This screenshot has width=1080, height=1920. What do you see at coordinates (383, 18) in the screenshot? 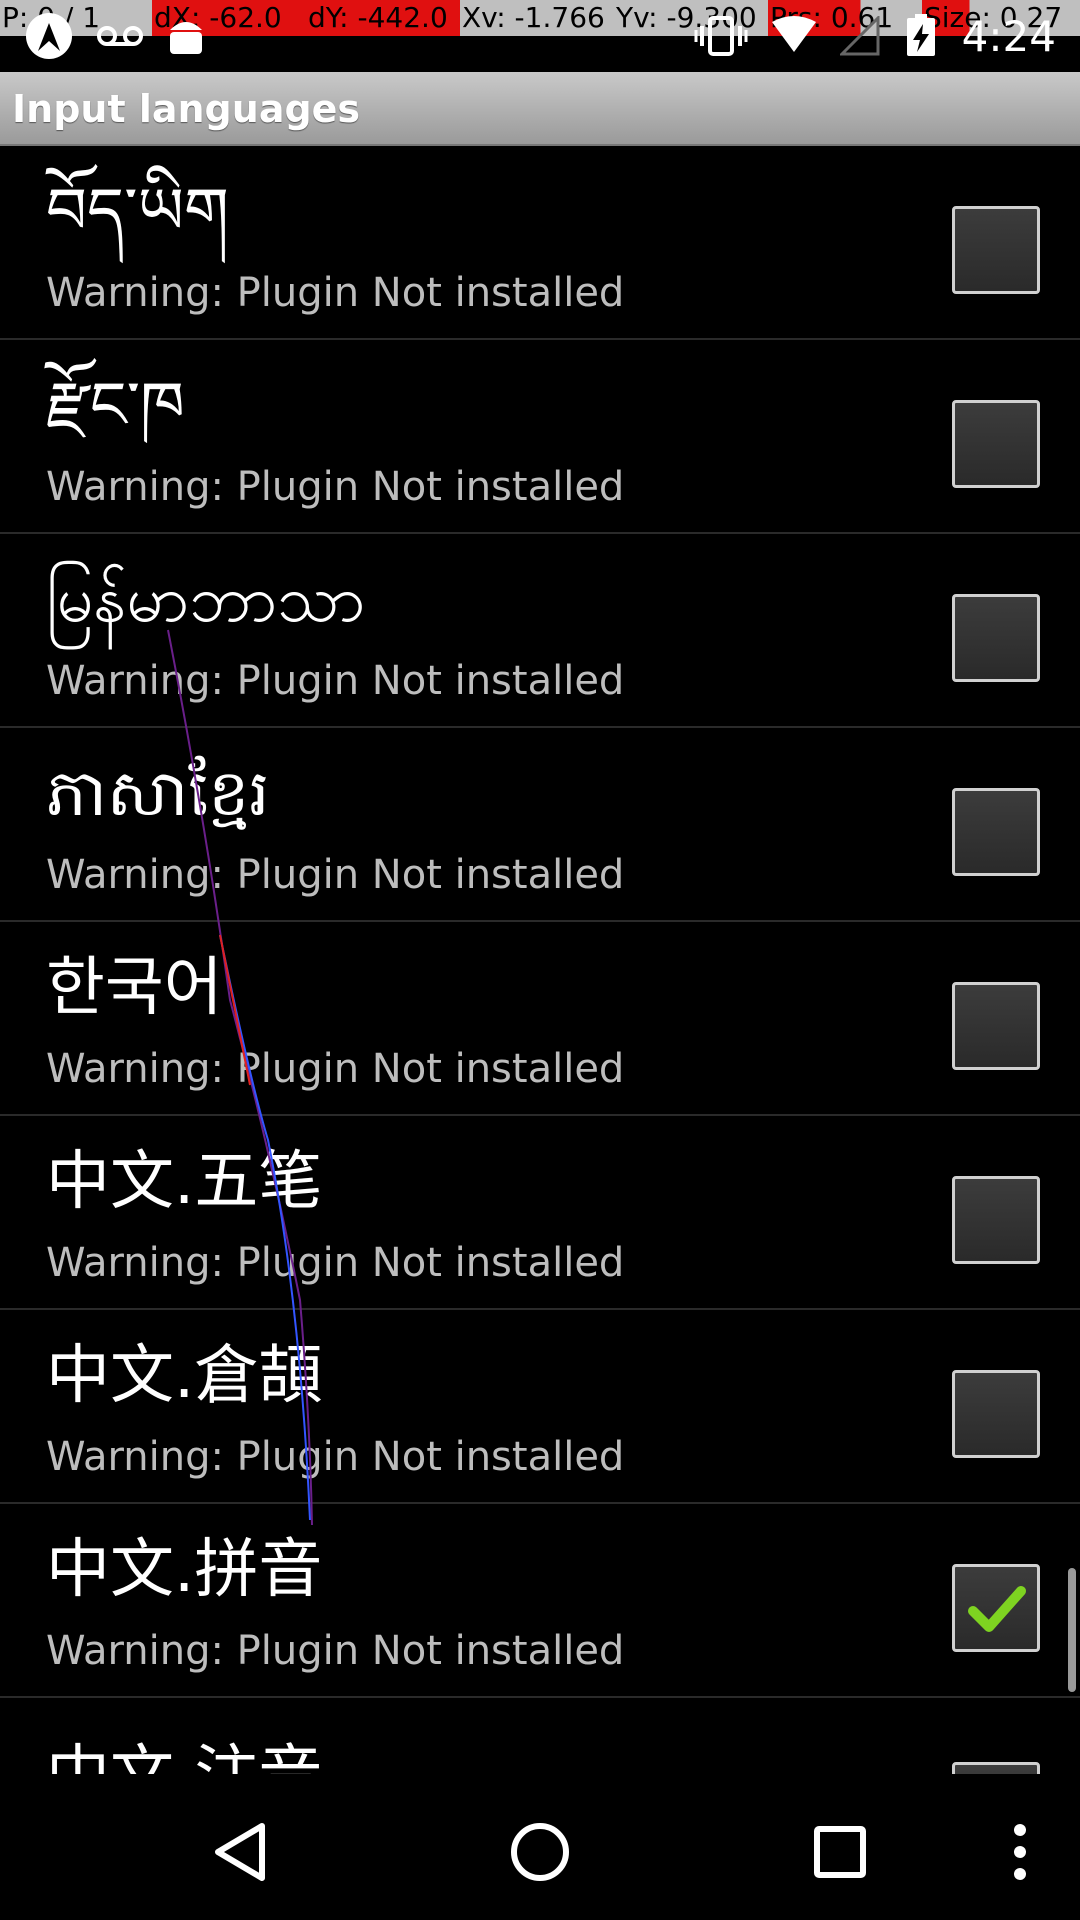
I see `debug-dy: dY: -442.0` at bounding box center [383, 18].